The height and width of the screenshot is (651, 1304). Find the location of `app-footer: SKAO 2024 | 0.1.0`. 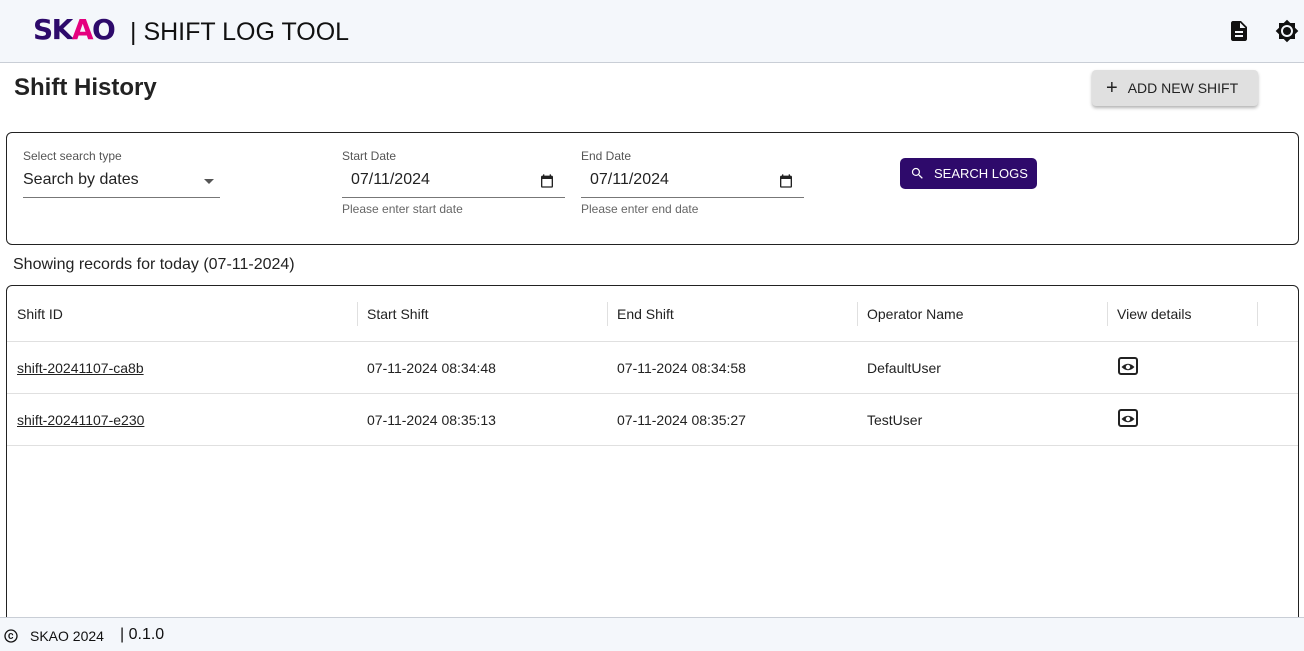

app-footer: SKAO 2024 | 0.1.0 is located at coordinates (652, 634).